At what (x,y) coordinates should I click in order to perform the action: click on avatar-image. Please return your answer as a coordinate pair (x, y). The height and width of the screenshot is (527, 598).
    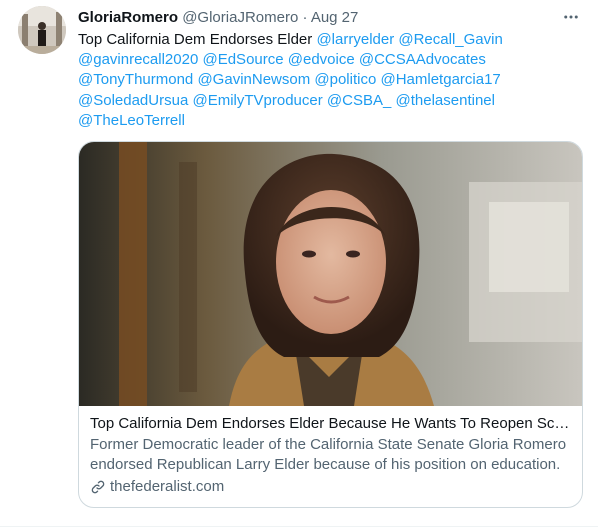
    Looking at the image, I should click on (42, 30).